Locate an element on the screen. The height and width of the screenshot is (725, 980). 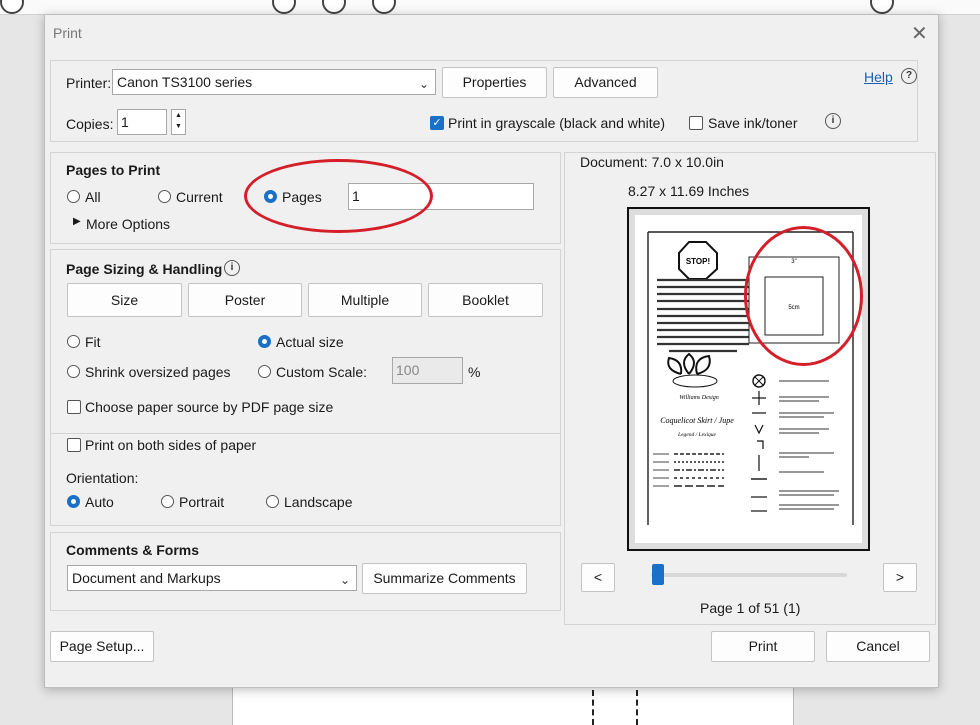
legend-title-text: Legend / Lexique is located at coordinates (696, 435).